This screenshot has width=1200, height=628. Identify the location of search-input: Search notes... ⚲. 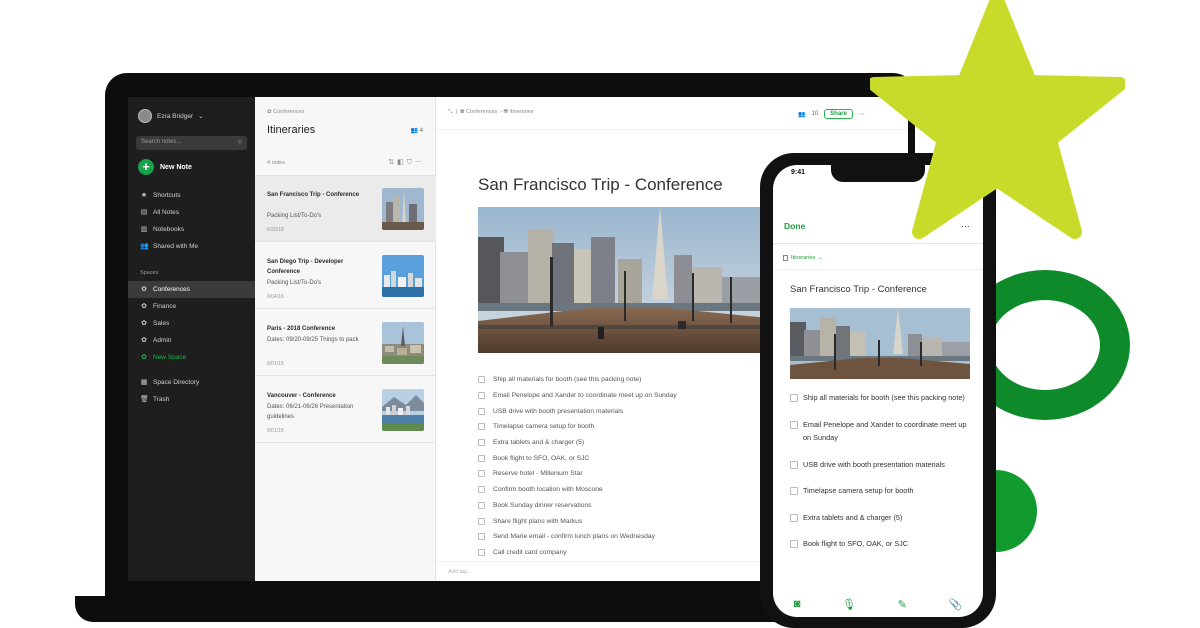
(191, 143).